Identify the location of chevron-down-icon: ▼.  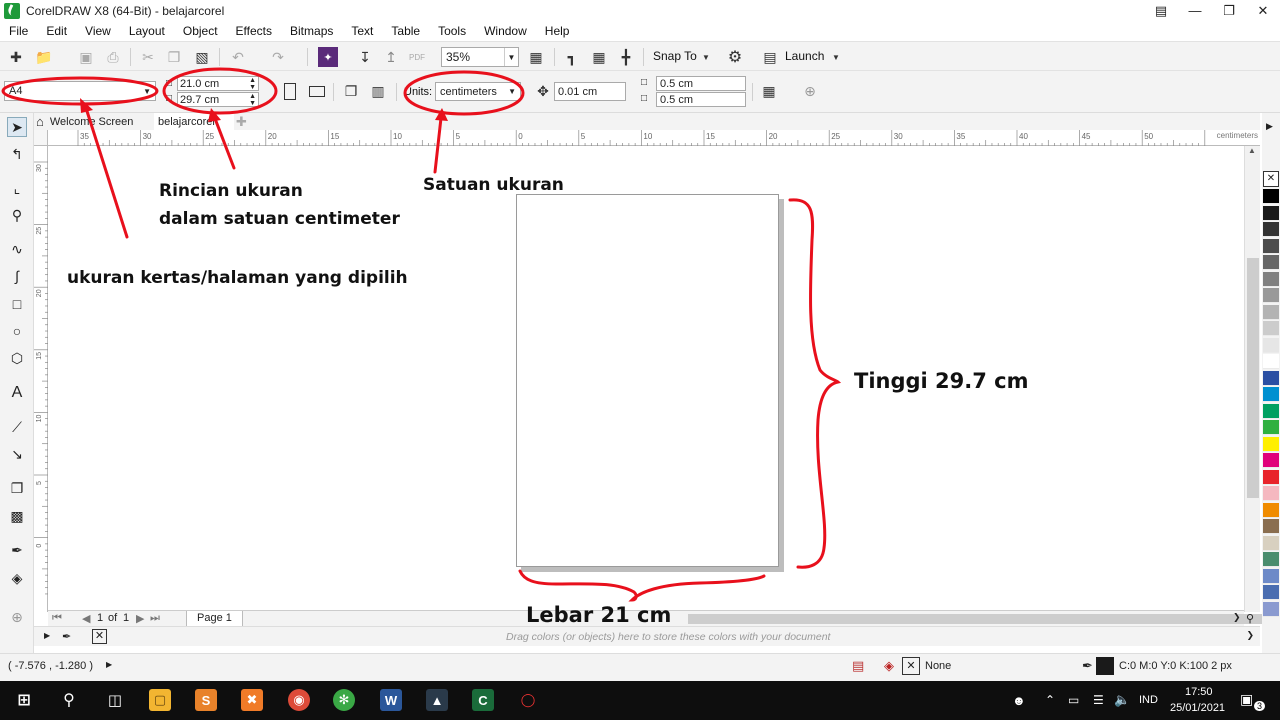
(836, 57).